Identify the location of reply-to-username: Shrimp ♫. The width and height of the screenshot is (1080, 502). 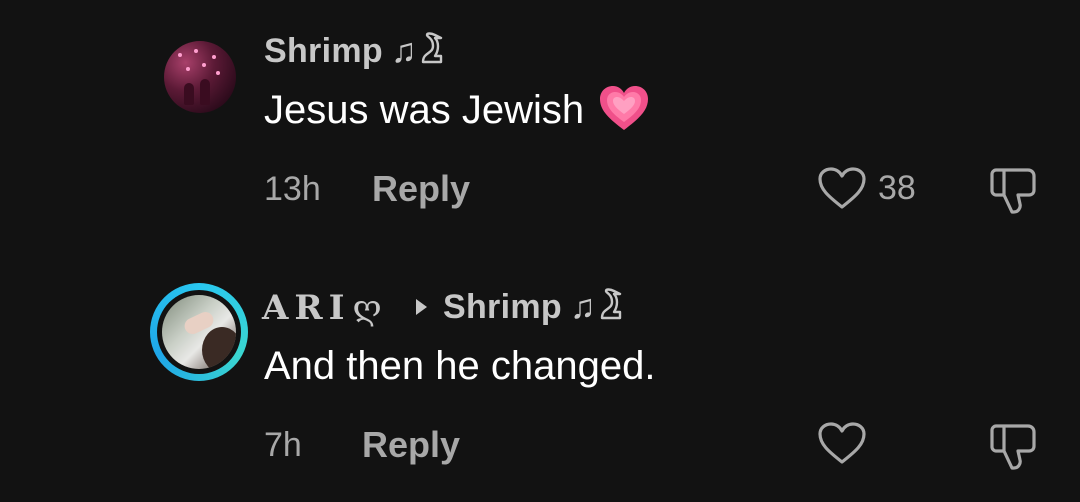
(533, 307).